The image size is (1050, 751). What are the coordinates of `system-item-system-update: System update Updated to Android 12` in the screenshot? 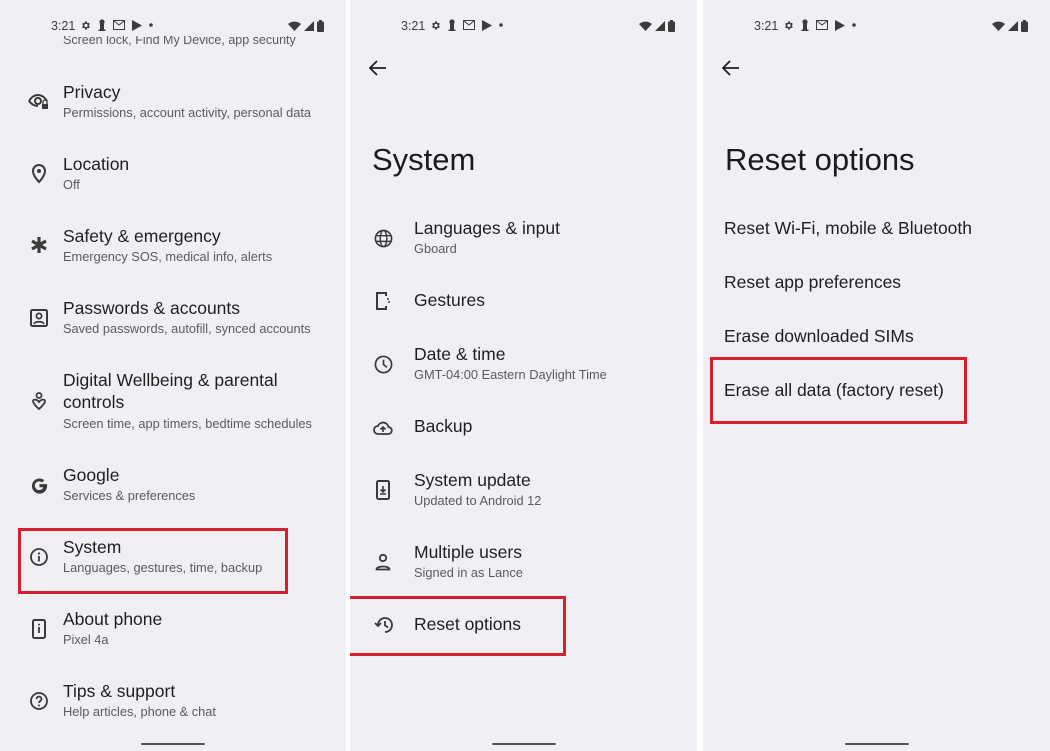 It's located at (523, 493).